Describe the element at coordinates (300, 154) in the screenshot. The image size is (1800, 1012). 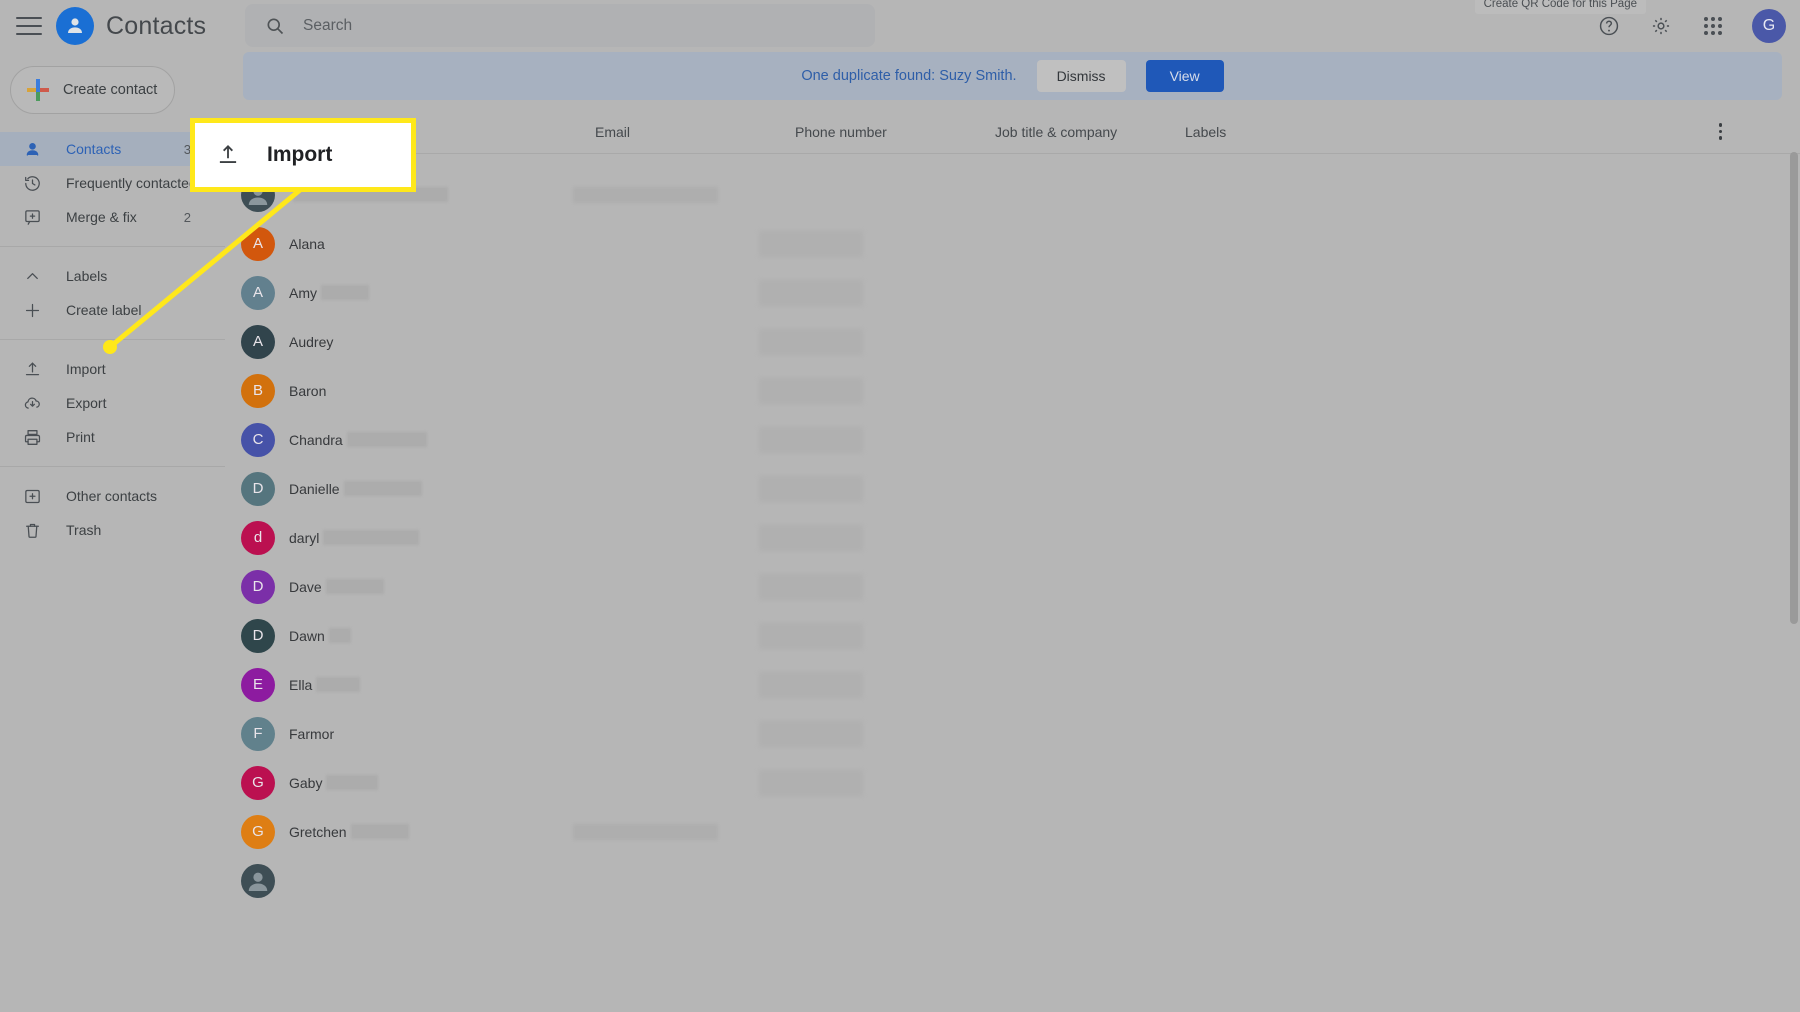
I see `callout-label: Import` at that location.